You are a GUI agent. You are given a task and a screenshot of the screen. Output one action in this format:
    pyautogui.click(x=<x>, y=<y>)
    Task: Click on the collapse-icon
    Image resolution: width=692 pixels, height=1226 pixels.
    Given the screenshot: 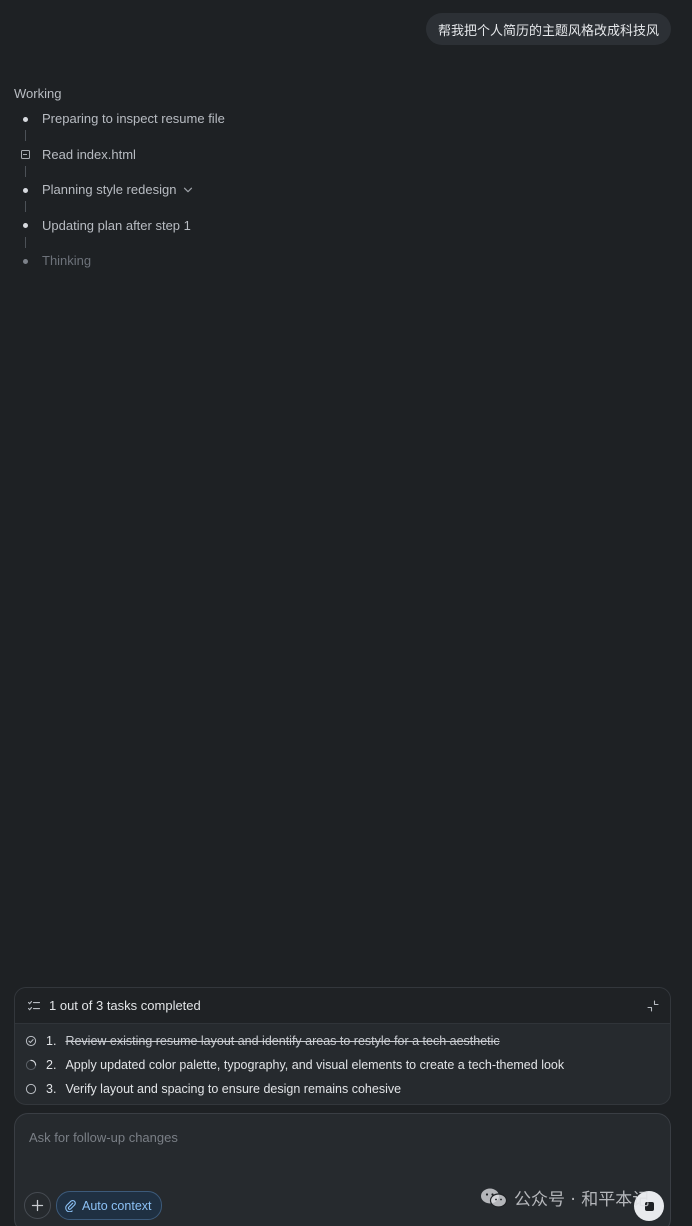 What is the action you would take?
    pyautogui.click(x=653, y=1006)
    